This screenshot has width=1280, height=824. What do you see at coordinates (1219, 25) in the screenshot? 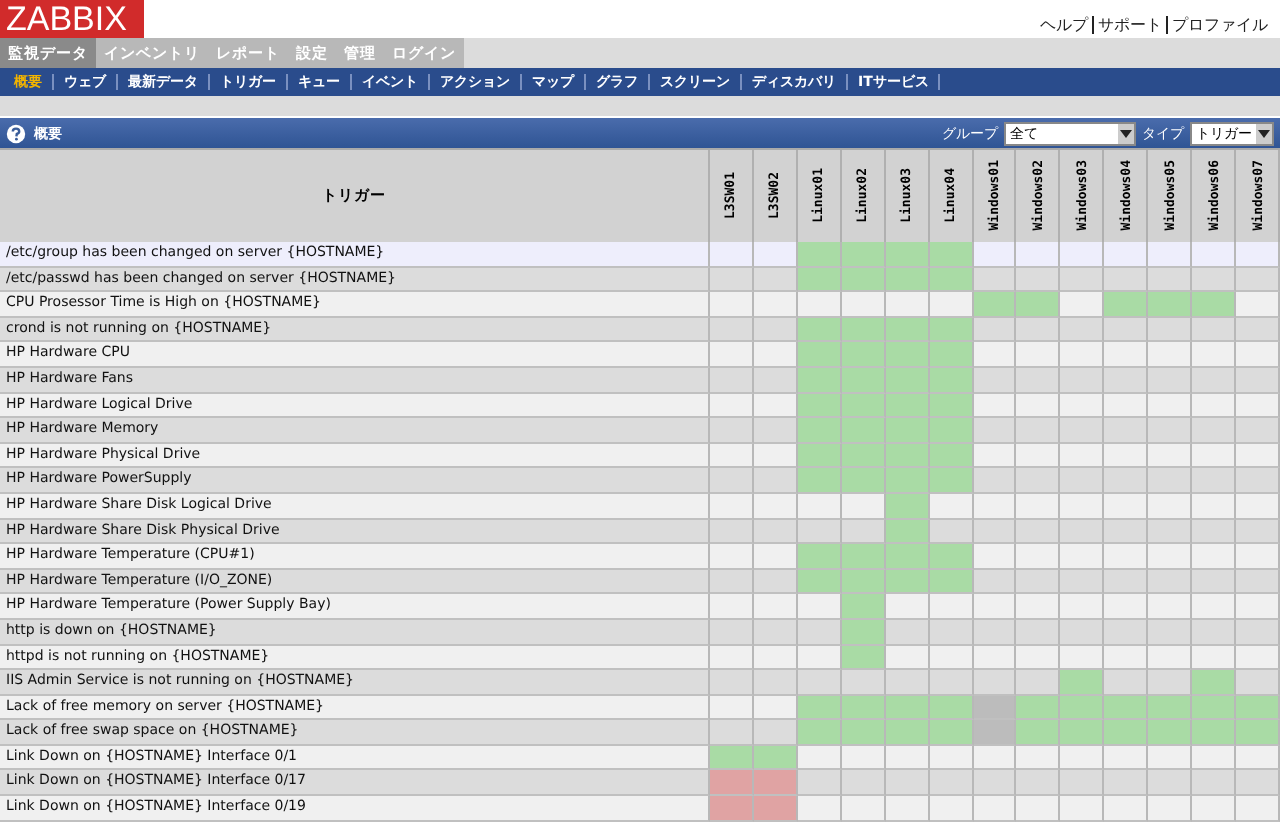
I see `header-link: プロファイル` at bounding box center [1219, 25].